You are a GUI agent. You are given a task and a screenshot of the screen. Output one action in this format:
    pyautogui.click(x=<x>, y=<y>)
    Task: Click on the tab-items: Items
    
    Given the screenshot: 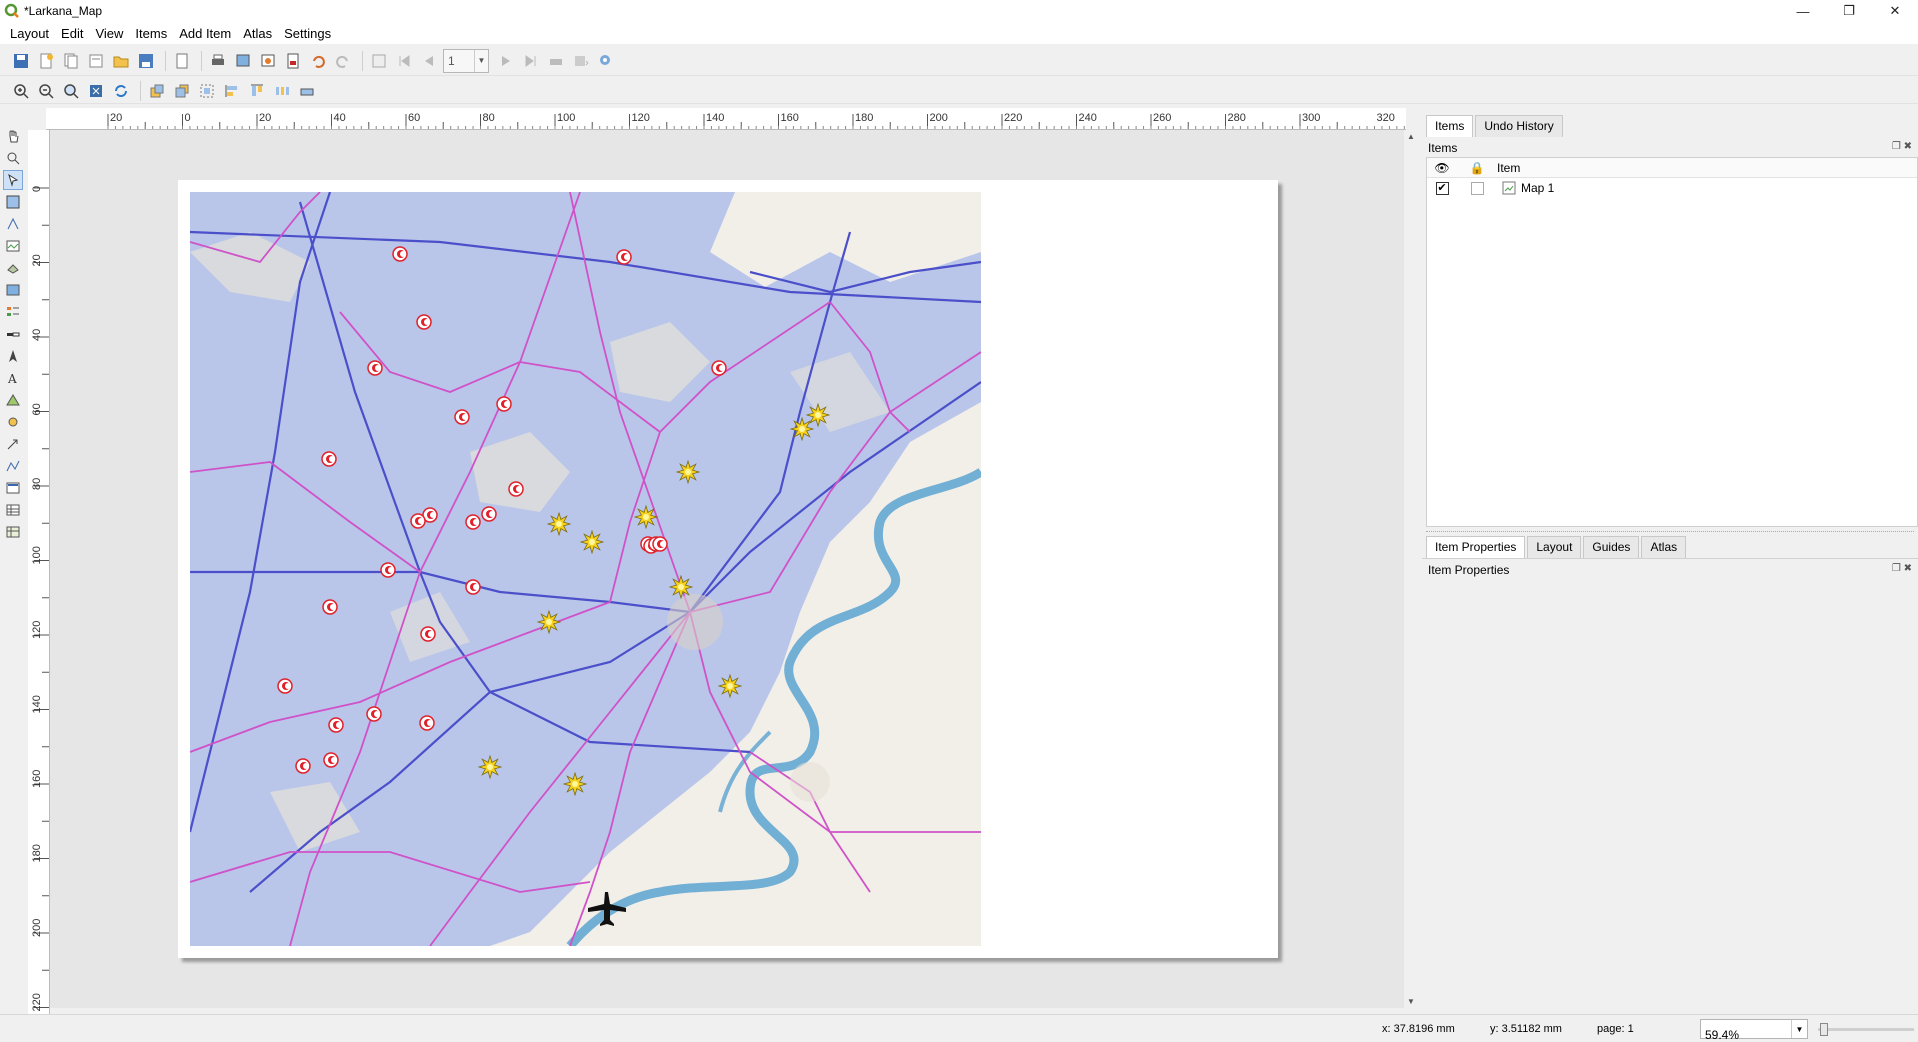 What is the action you would take?
    pyautogui.click(x=1450, y=126)
    